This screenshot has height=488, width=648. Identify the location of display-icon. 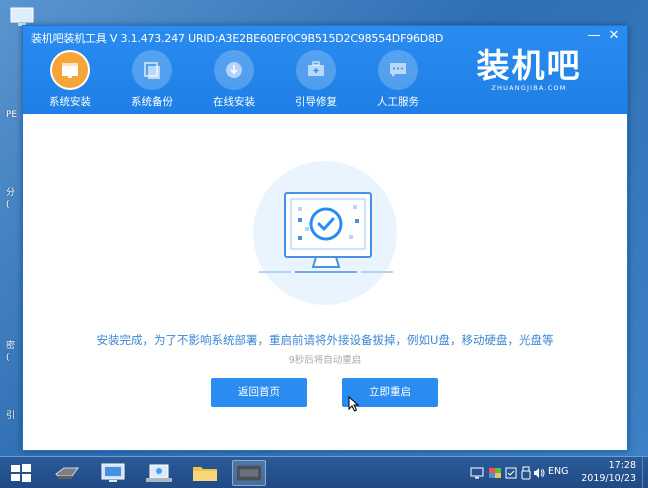
(477, 473).